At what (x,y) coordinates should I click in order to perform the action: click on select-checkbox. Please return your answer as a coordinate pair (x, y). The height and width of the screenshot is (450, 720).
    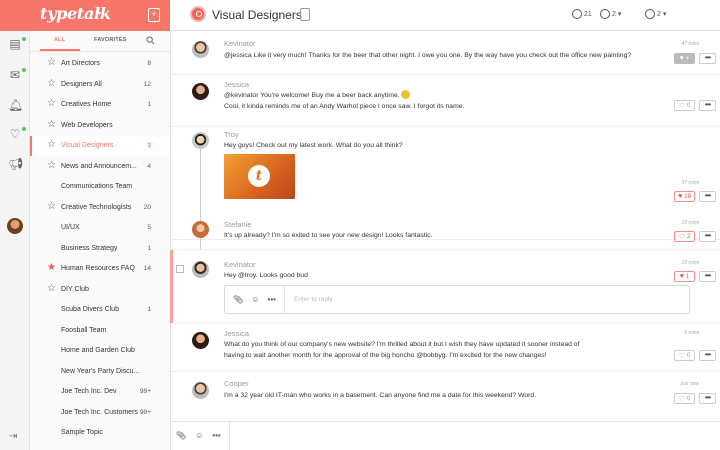
    Looking at the image, I should click on (180, 269).